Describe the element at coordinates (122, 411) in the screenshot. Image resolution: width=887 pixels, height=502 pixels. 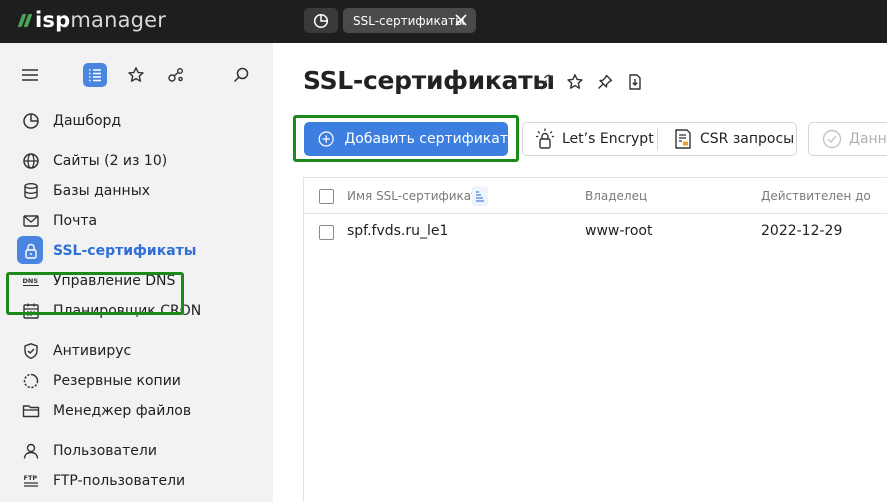
I see `sidebar-item-label: Менеджер файлов` at that location.